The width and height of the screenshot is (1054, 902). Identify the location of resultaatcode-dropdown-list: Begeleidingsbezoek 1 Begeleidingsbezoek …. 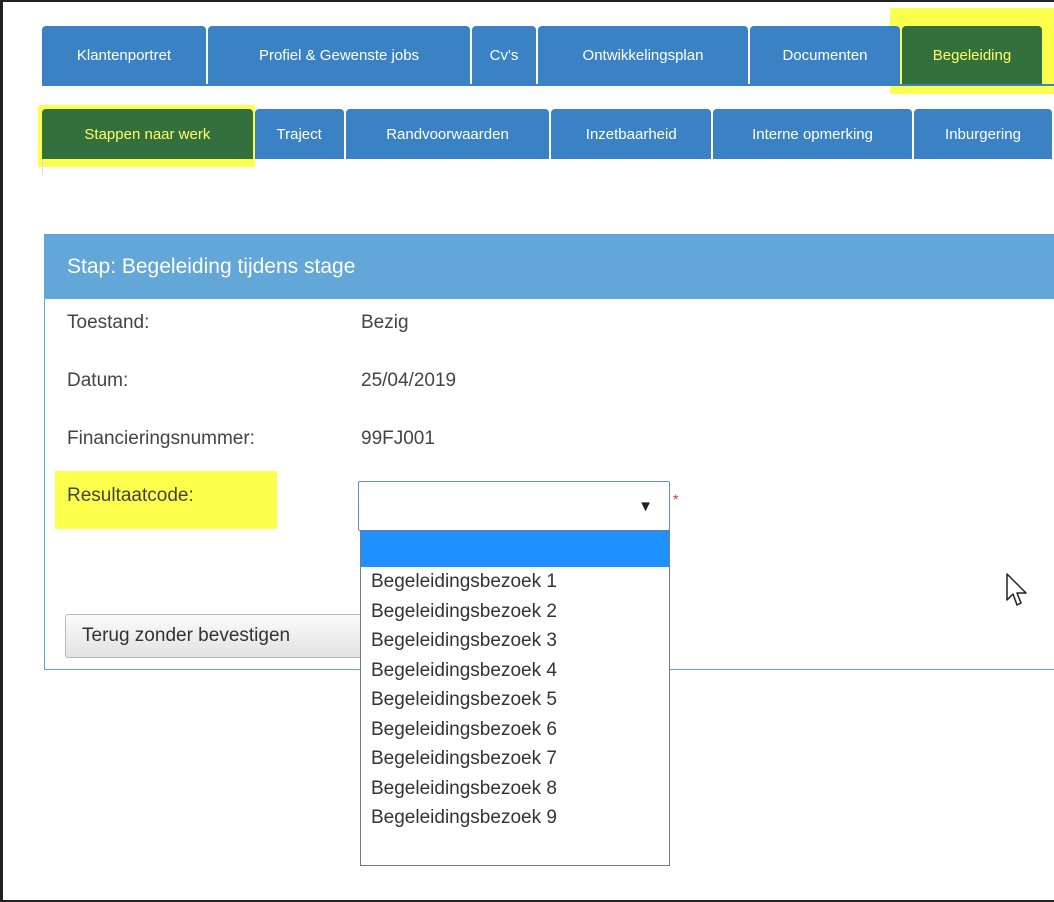
(515, 698).